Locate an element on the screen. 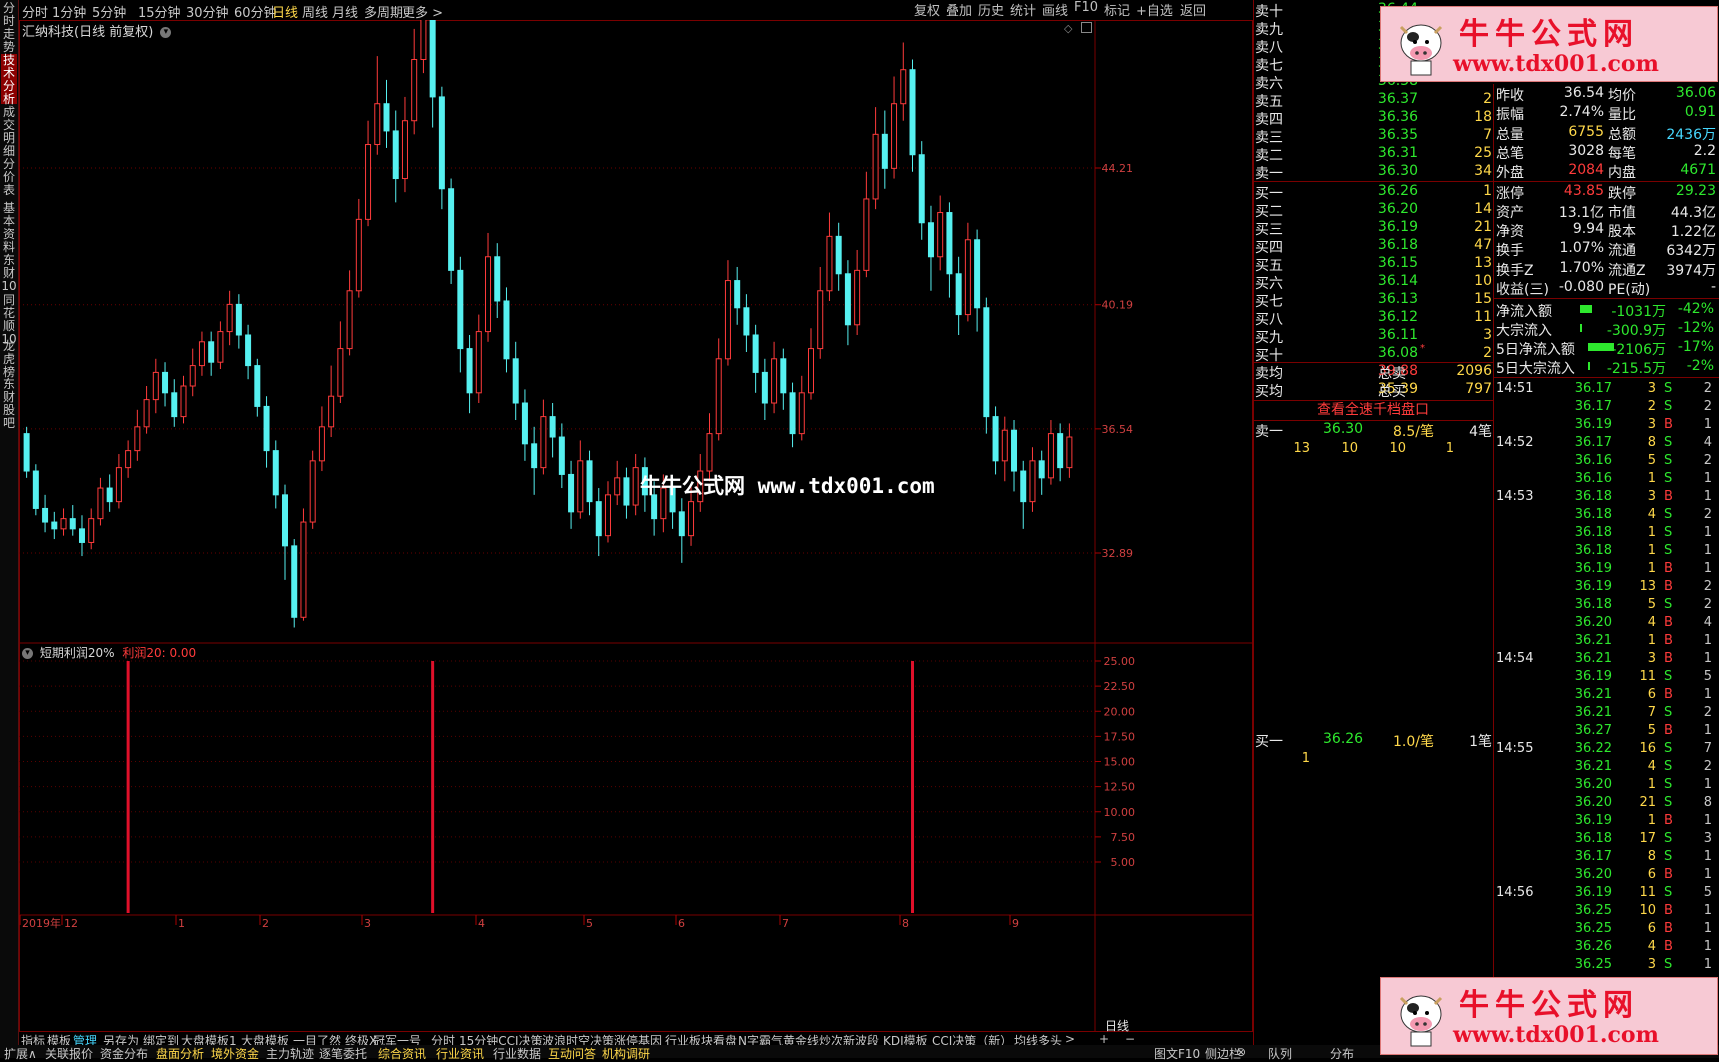 The height and width of the screenshot is (1062, 1719). period-tab-2: 5分钟 is located at coordinates (109, 11).